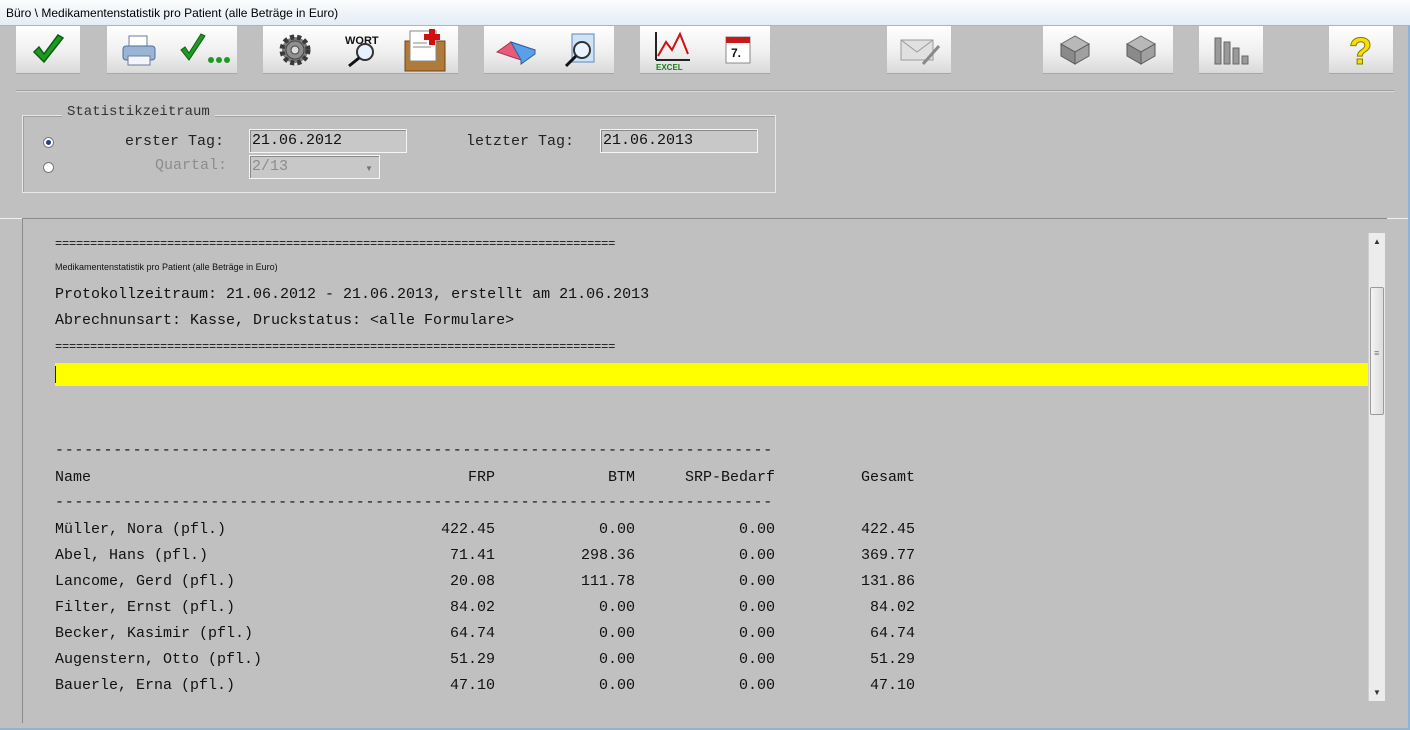 The height and width of the screenshot is (730, 1410). Describe the element at coordinates (711, 374) in the screenshot. I see `highlighted-line` at that location.